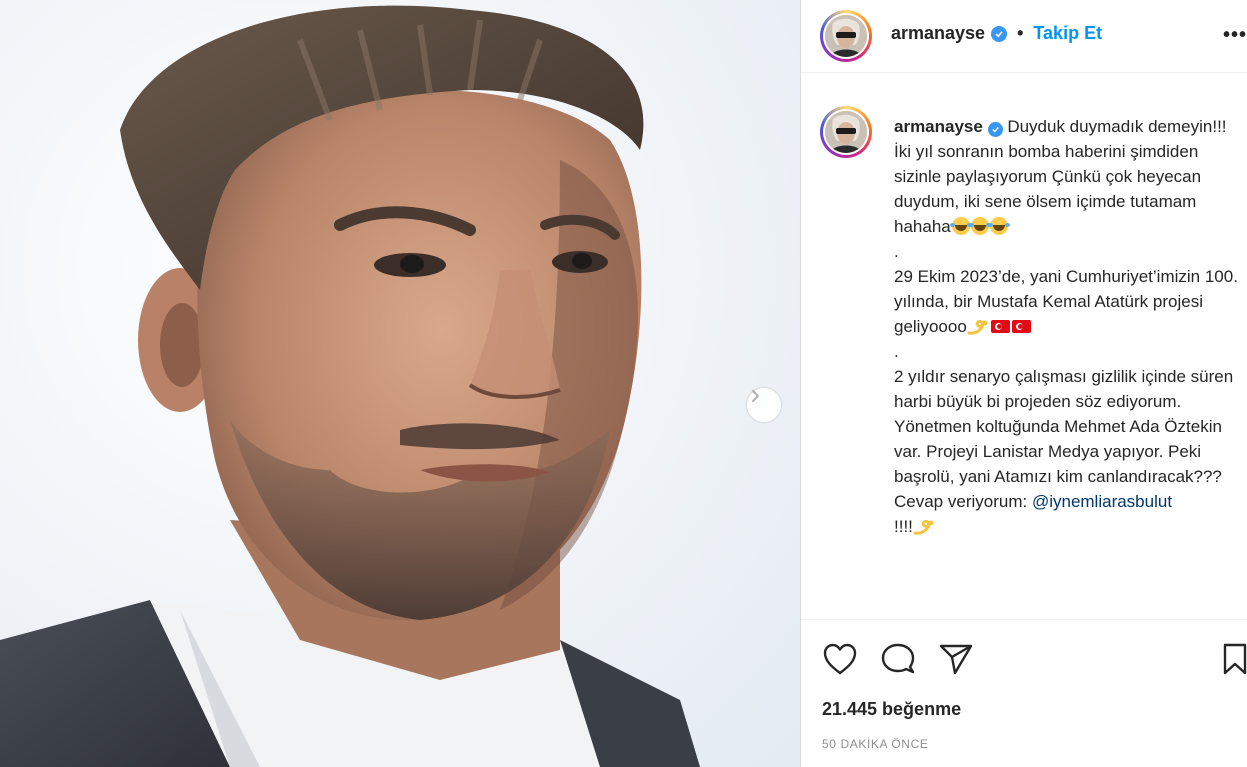 The height and width of the screenshot is (767, 1247). Describe the element at coordinates (938, 33) in the screenshot. I see `header-username: armanayse` at that location.